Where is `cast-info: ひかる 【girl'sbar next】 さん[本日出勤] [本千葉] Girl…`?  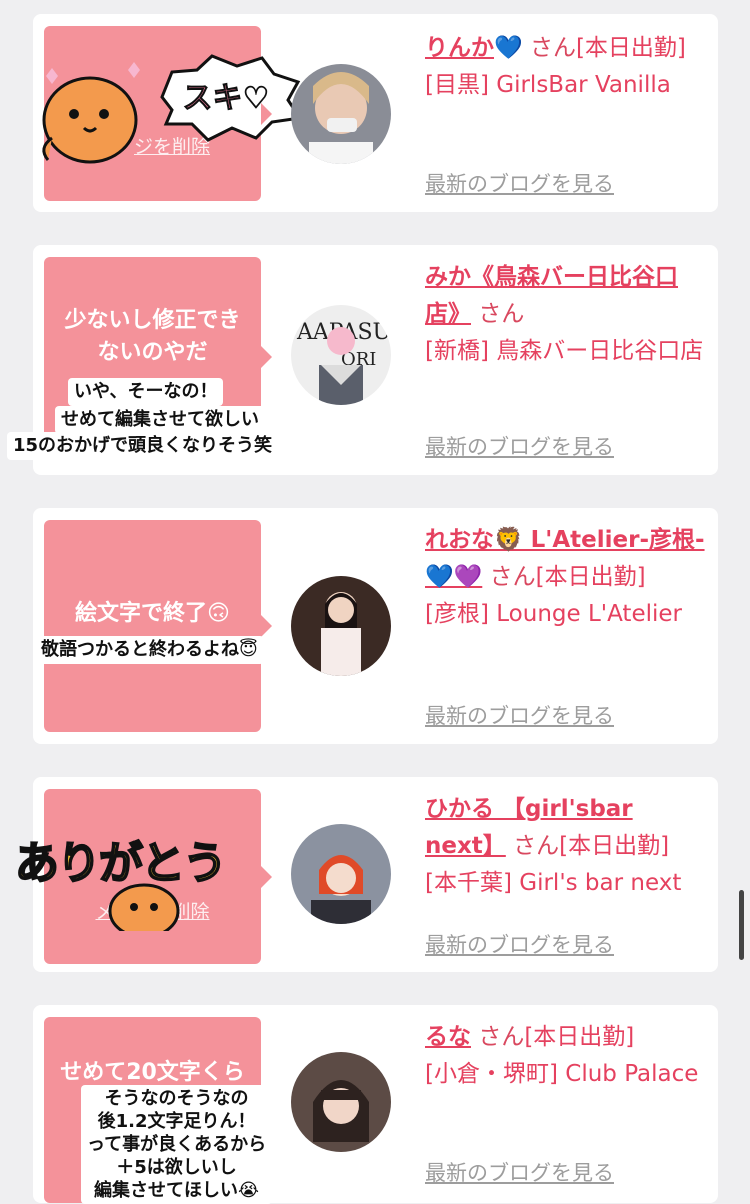
cast-info: ひかる 【girl'sbar next】 さん[本日出勤] [本千葉] Girl… is located at coordinates (565, 846).